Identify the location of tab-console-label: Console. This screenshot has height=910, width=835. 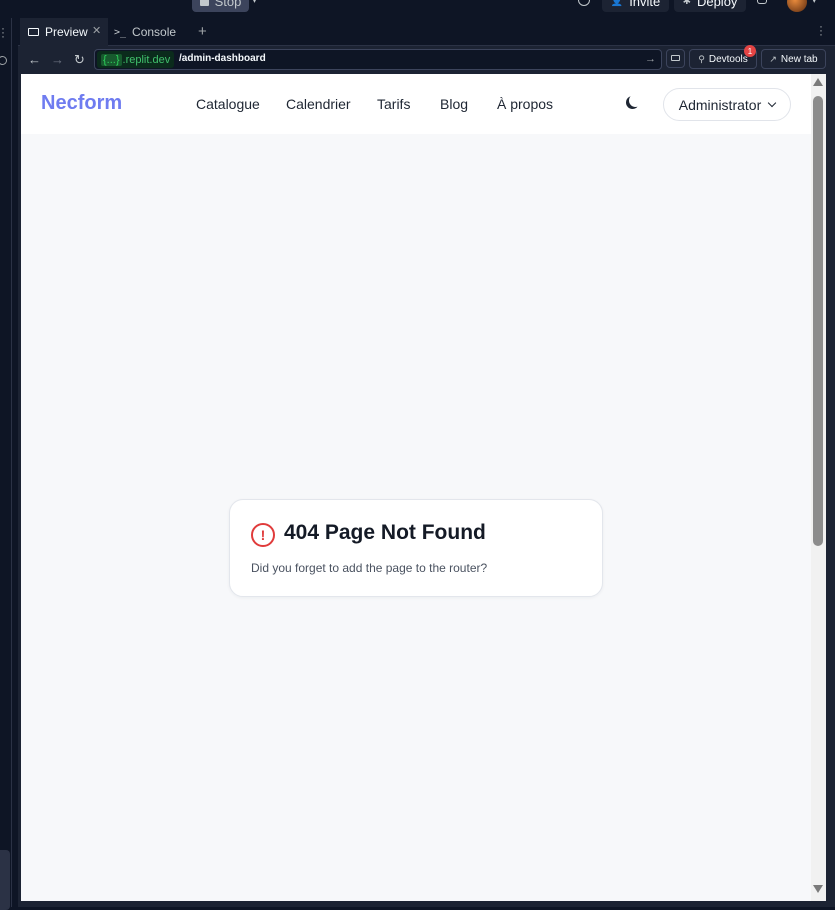
(154, 32).